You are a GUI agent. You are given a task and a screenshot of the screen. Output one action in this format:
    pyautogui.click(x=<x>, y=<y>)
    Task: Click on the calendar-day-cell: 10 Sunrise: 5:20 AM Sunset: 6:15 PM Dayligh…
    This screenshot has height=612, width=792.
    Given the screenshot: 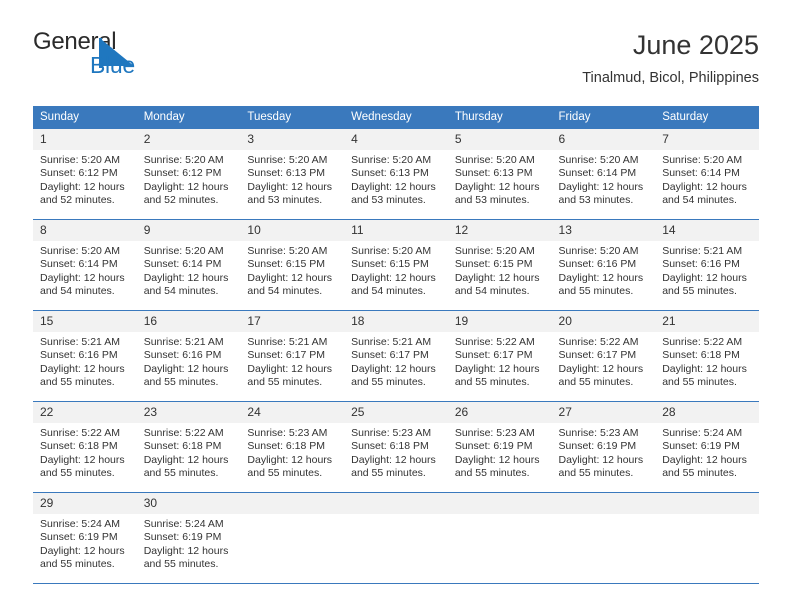 What is the action you would take?
    pyautogui.click(x=292, y=265)
    